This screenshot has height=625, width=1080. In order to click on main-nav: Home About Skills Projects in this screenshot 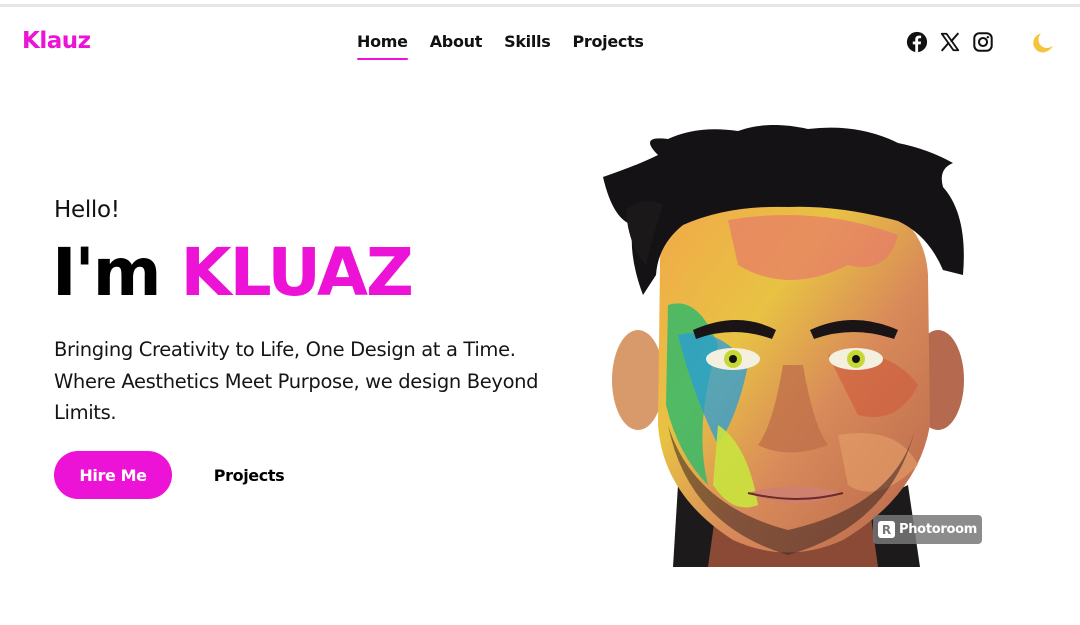, I will do `click(511, 46)`.